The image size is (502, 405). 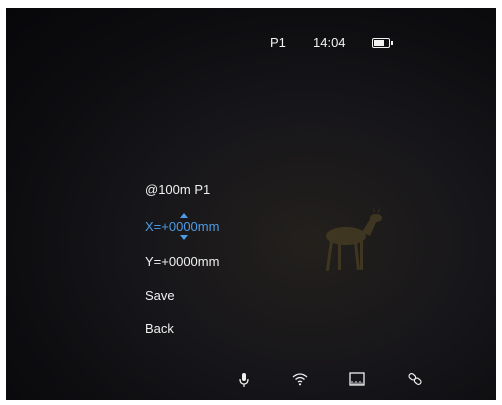 What do you see at coordinates (353, 238) in the screenshot?
I see `deer-scene-image` at bounding box center [353, 238].